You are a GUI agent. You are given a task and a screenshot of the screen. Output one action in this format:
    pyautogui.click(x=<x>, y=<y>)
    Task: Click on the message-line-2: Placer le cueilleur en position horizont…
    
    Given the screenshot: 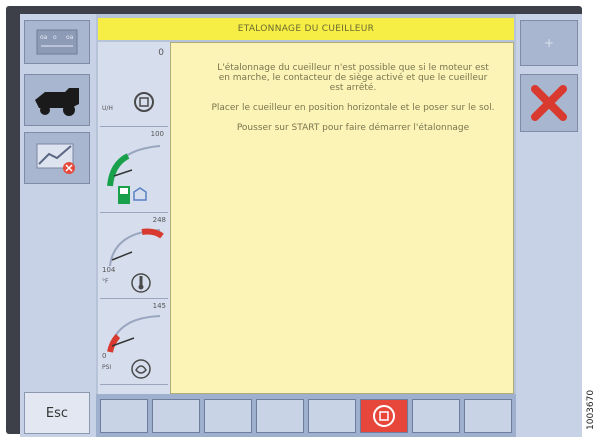 What is the action you would take?
    pyautogui.click(x=353, y=108)
    